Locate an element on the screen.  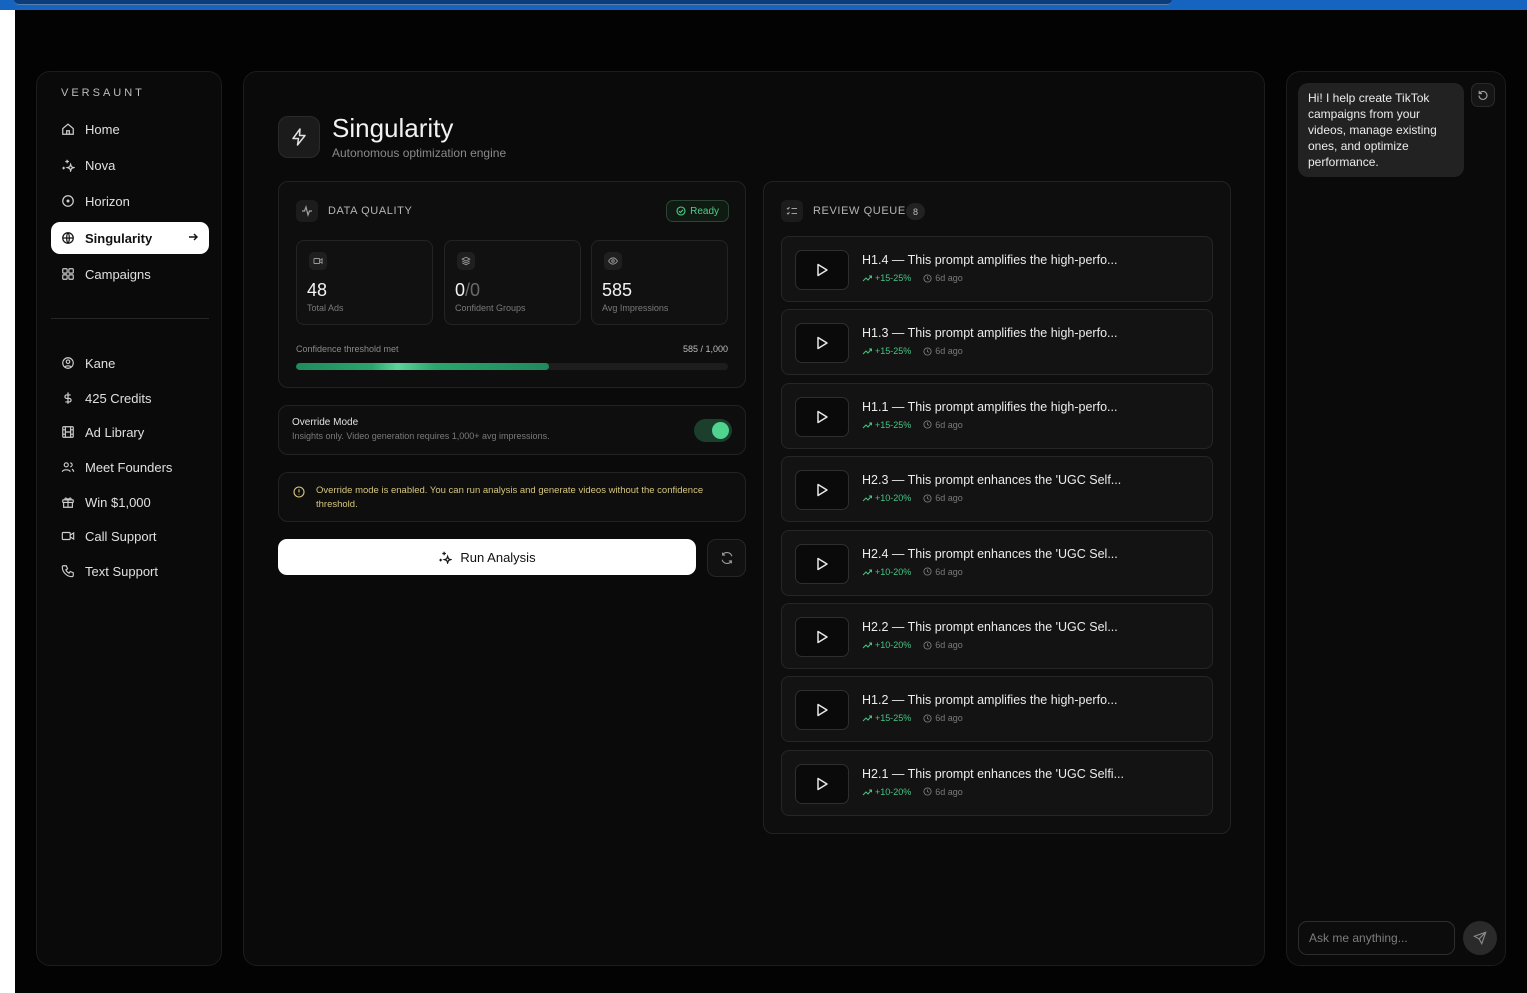
review-queue-label: REVIEW QUEUE is located at coordinates (859, 211).